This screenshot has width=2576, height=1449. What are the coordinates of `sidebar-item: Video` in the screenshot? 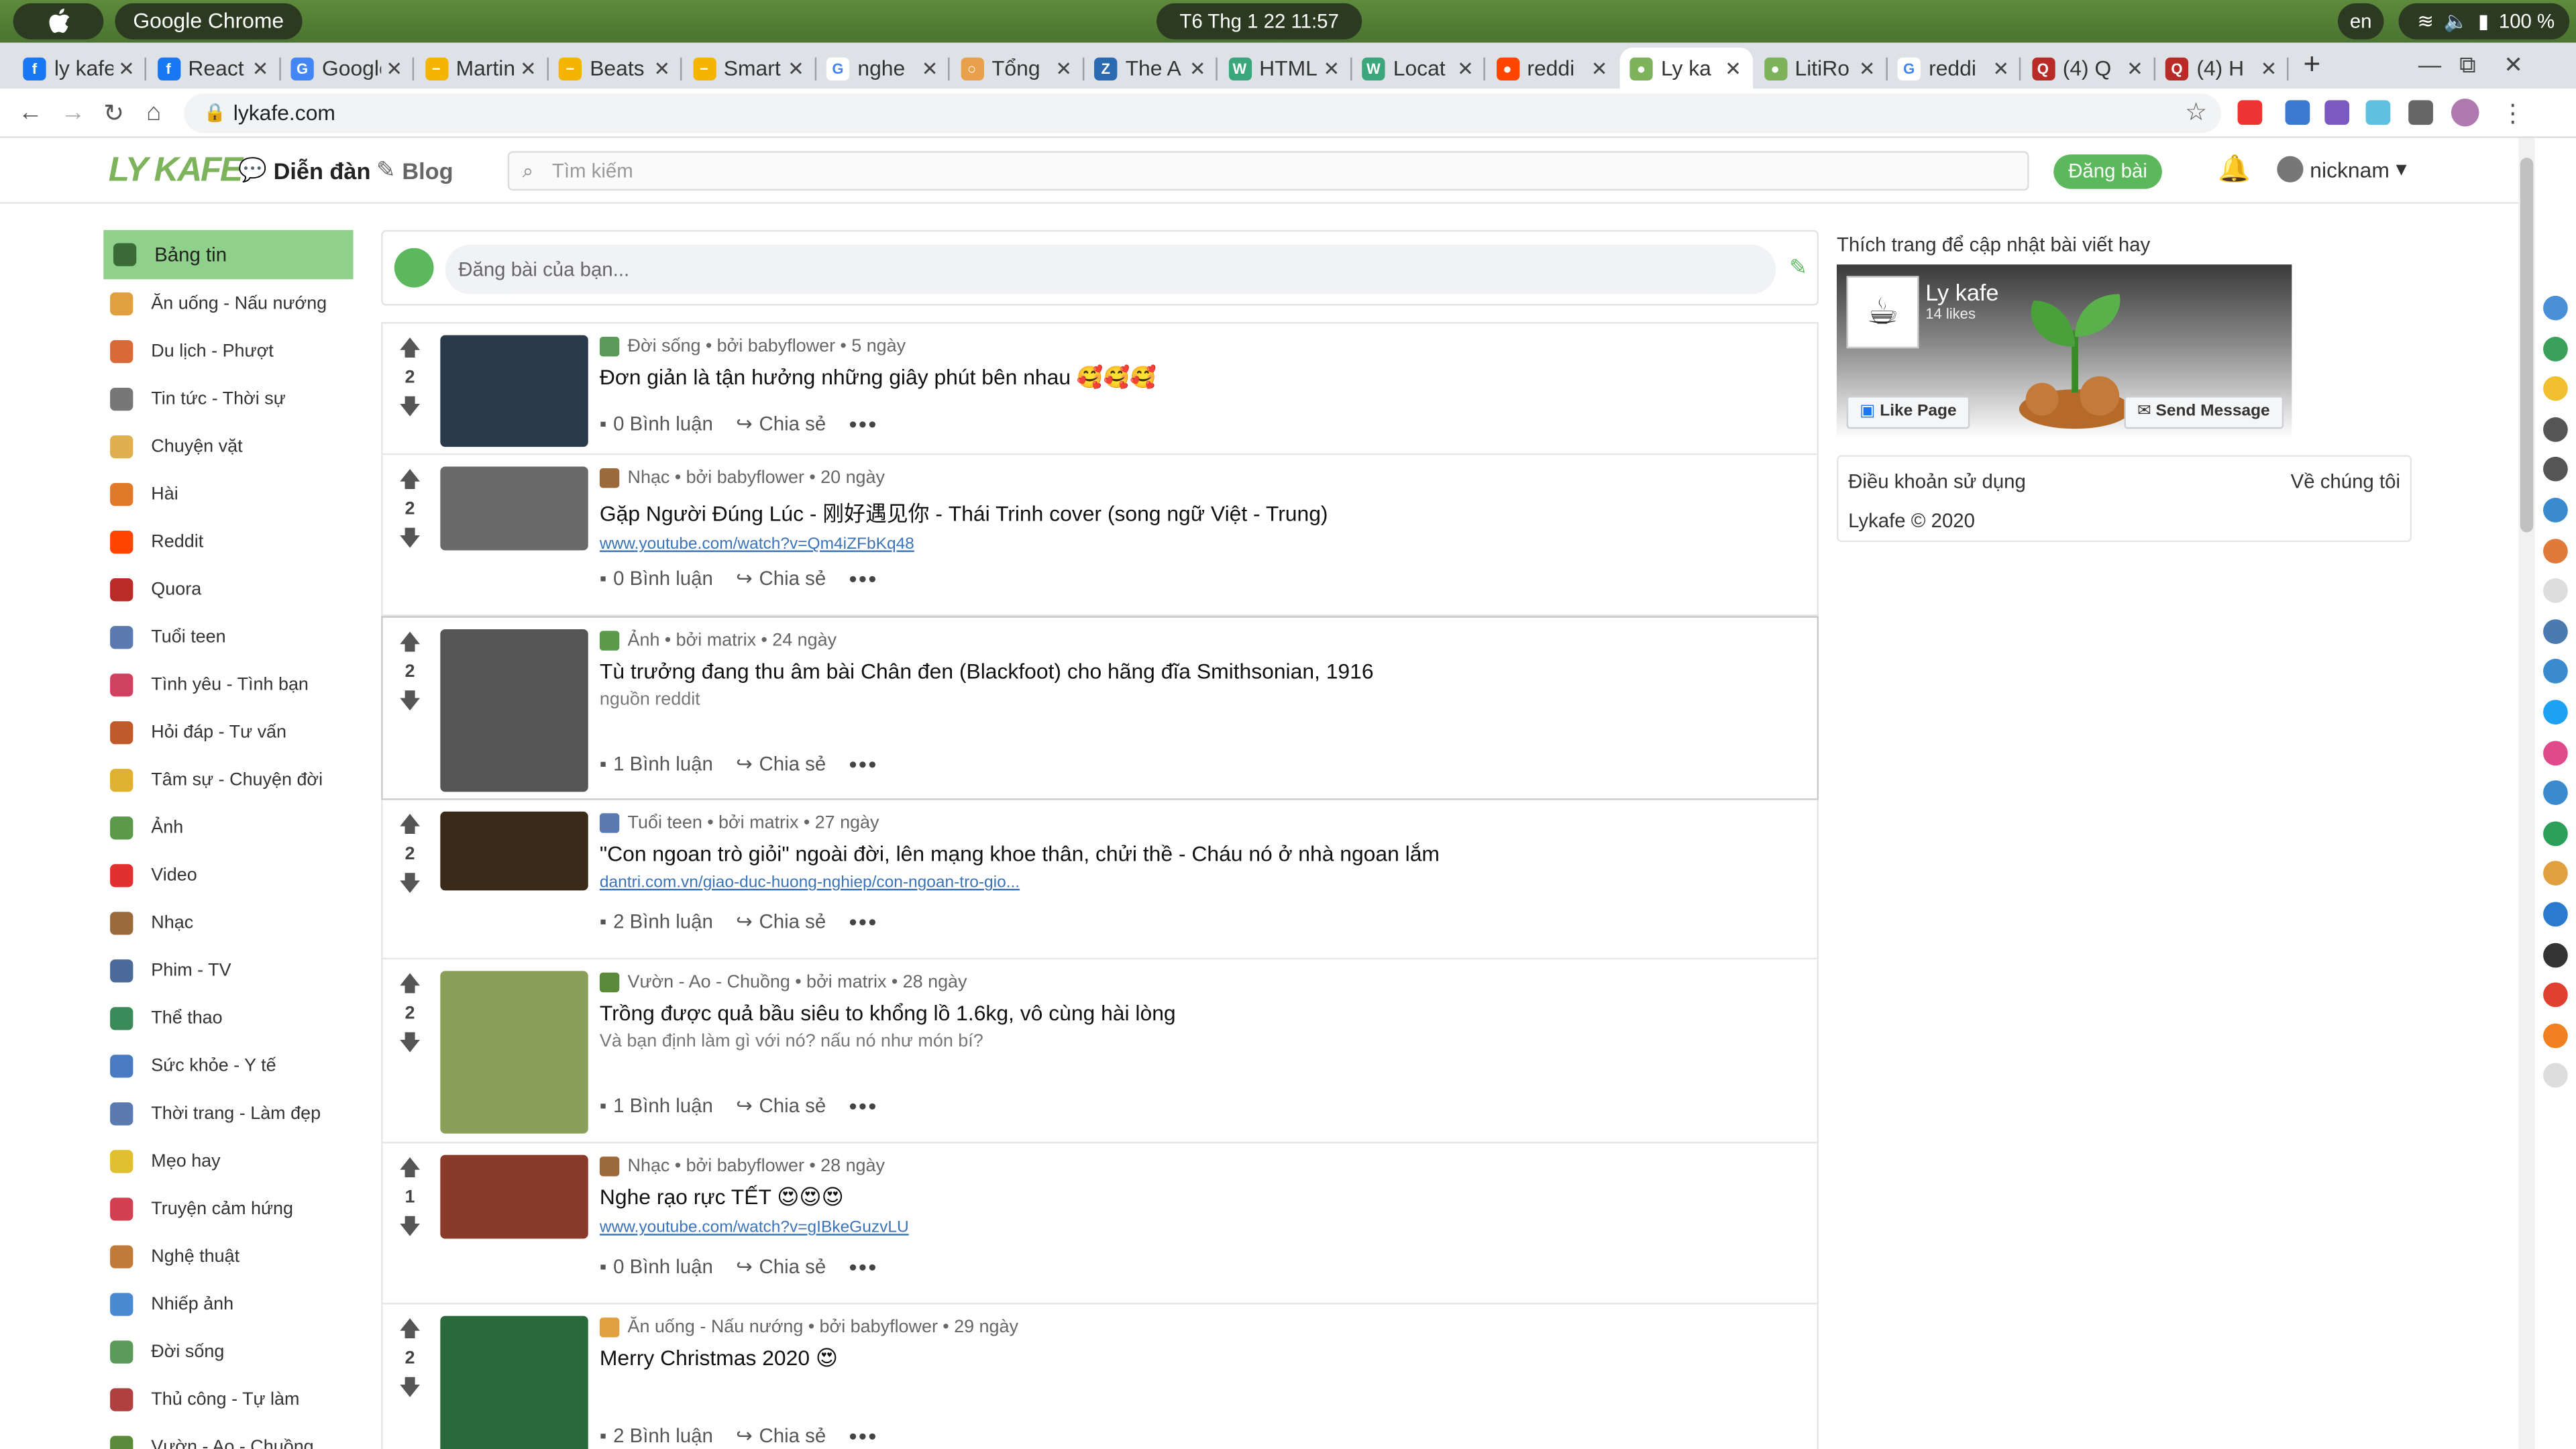 It's located at (228, 875).